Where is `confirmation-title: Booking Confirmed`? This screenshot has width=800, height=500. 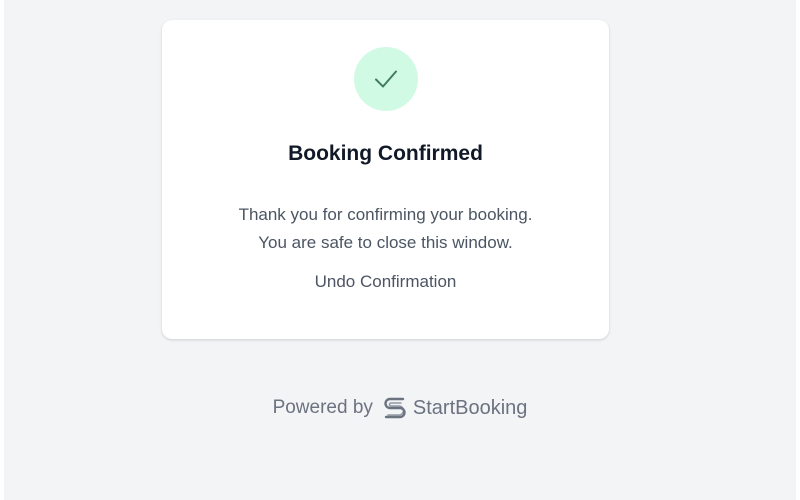 confirmation-title: Booking Confirmed is located at coordinates (385, 153).